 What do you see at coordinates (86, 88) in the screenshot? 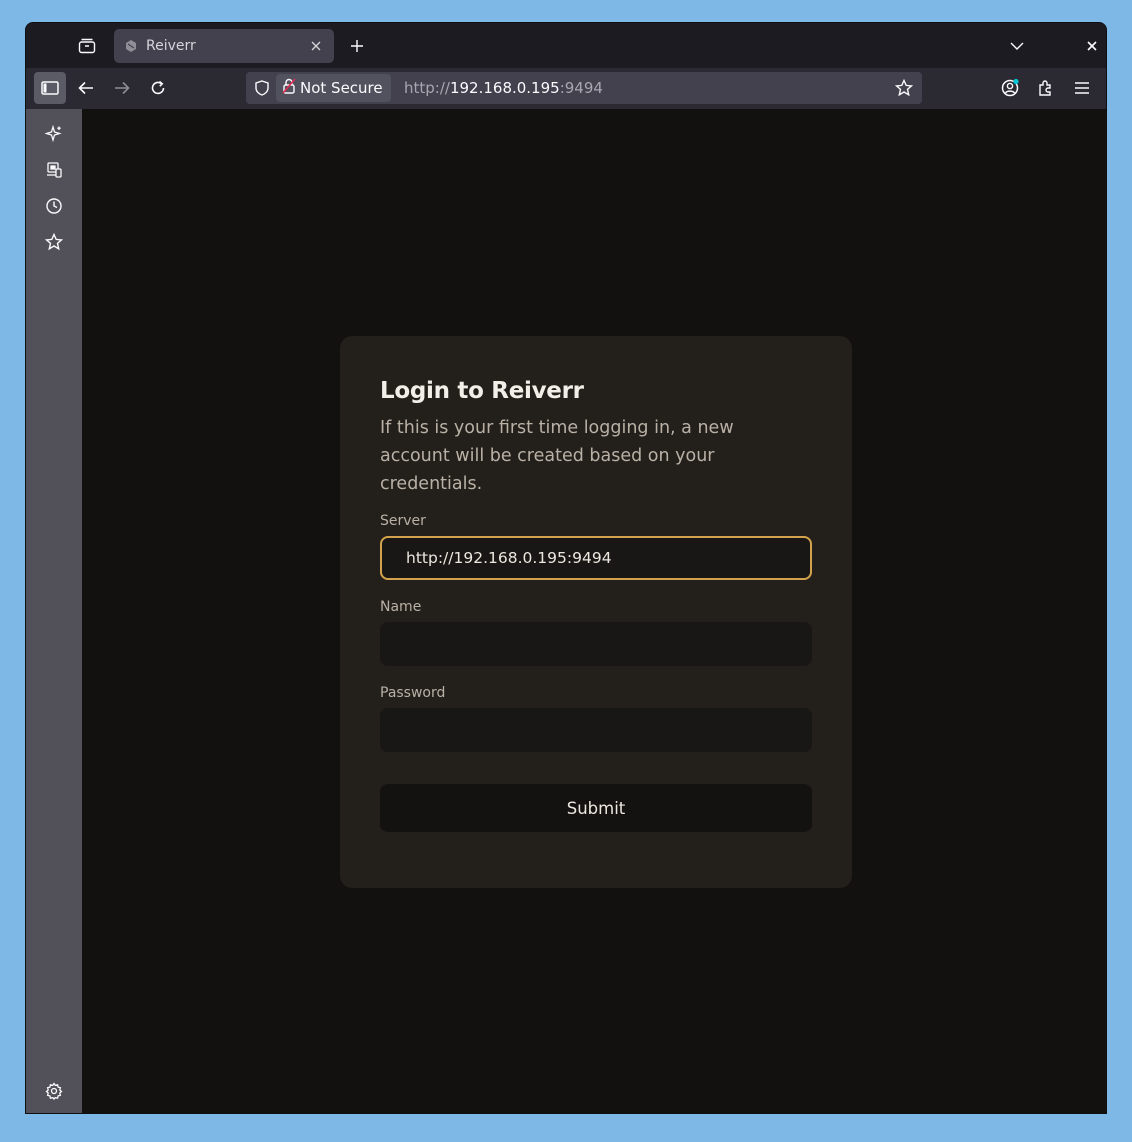
I see `back-arrow-icon` at bounding box center [86, 88].